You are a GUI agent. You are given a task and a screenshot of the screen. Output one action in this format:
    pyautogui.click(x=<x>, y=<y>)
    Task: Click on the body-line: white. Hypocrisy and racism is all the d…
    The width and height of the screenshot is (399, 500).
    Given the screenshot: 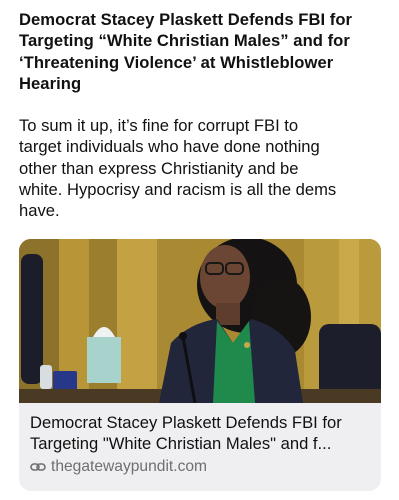 What is the action you would take?
    pyautogui.click(x=178, y=190)
    